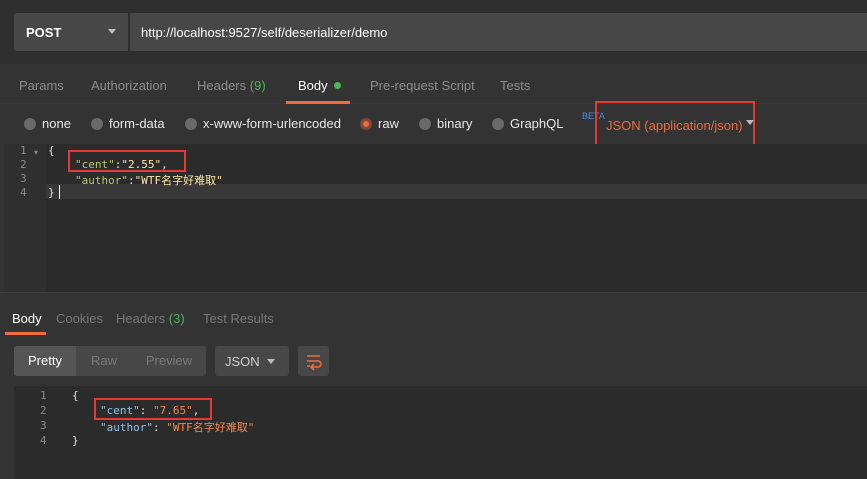  Describe the element at coordinates (433, 318) in the screenshot. I see `response-tabs: Body Cookies Headers (3) Test Results` at that location.